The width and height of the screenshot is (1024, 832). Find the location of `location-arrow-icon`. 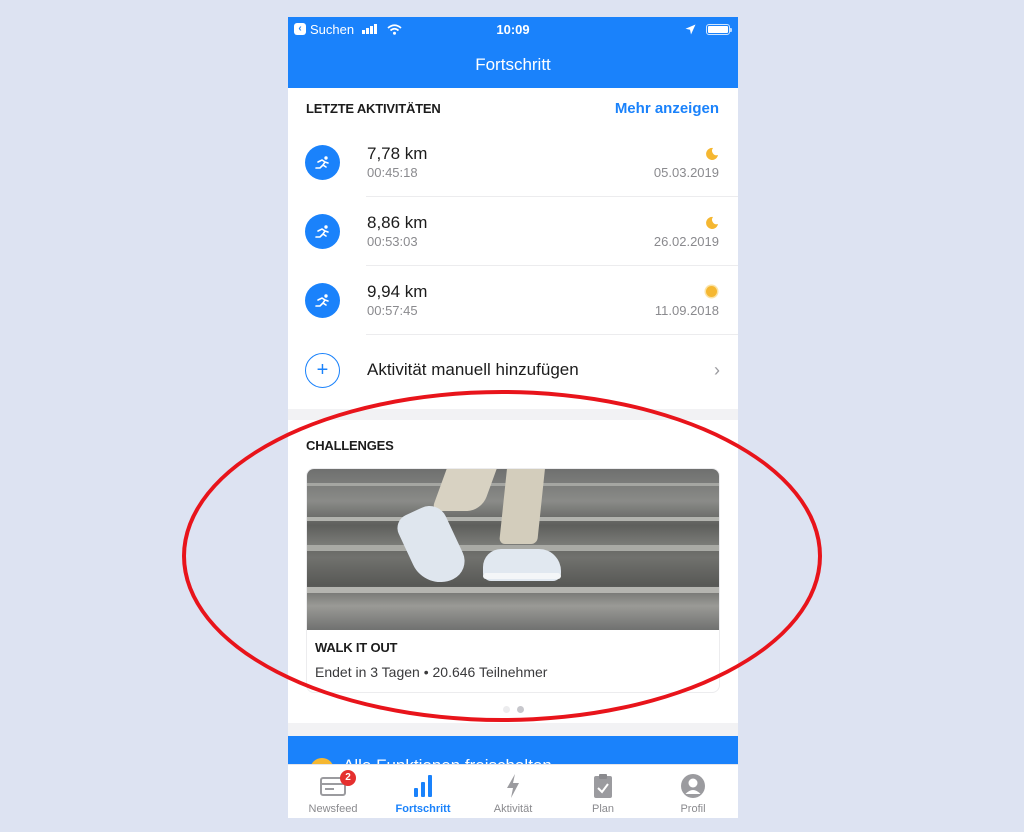

location-arrow-icon is located at coordinates (690, 29).